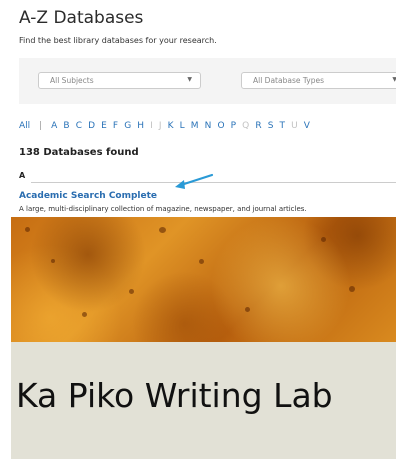 This screenshot has width=396, height=459. Describe the element at coordinates (88, 196) in the screenshot. I see `database-link: Academic Search Complete` at that location.